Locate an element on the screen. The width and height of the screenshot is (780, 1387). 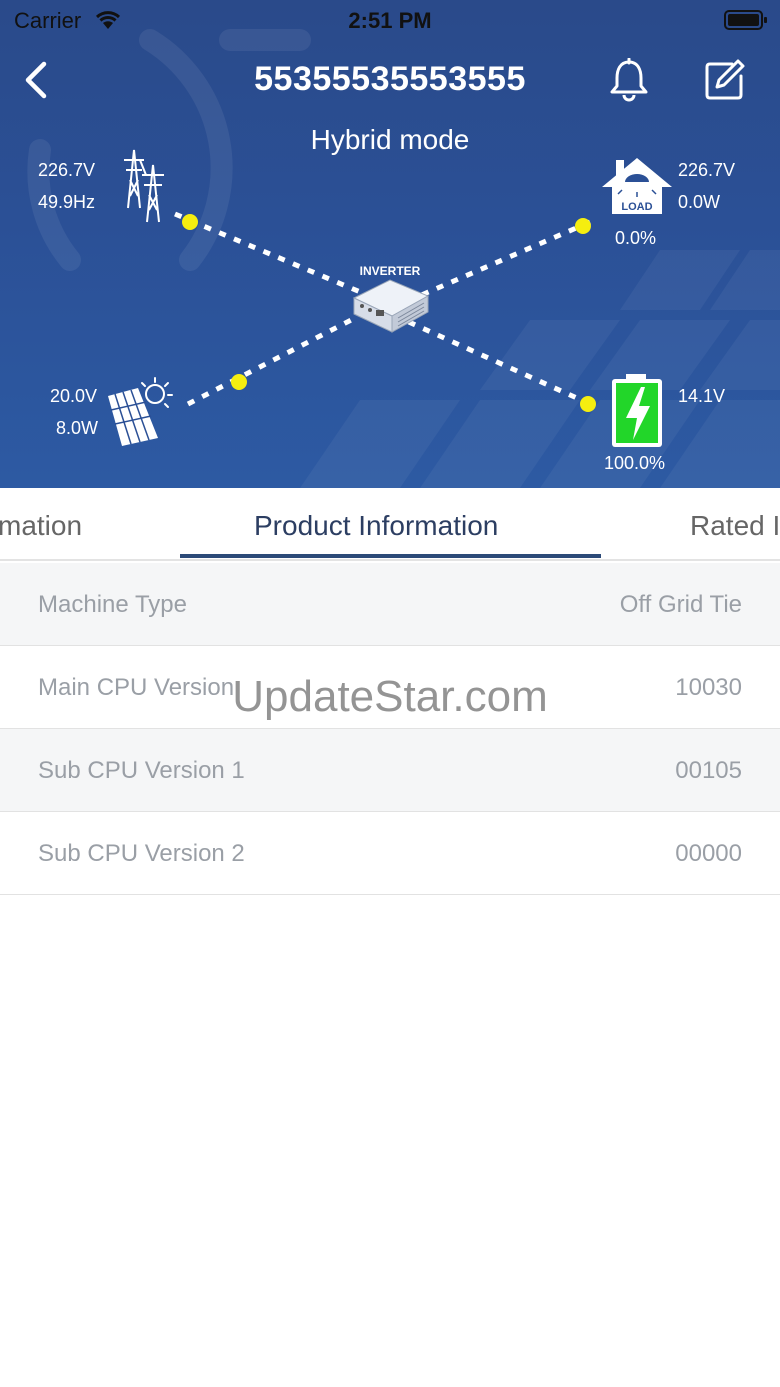
battery-flow-dot is located at coordinates (588, 404).